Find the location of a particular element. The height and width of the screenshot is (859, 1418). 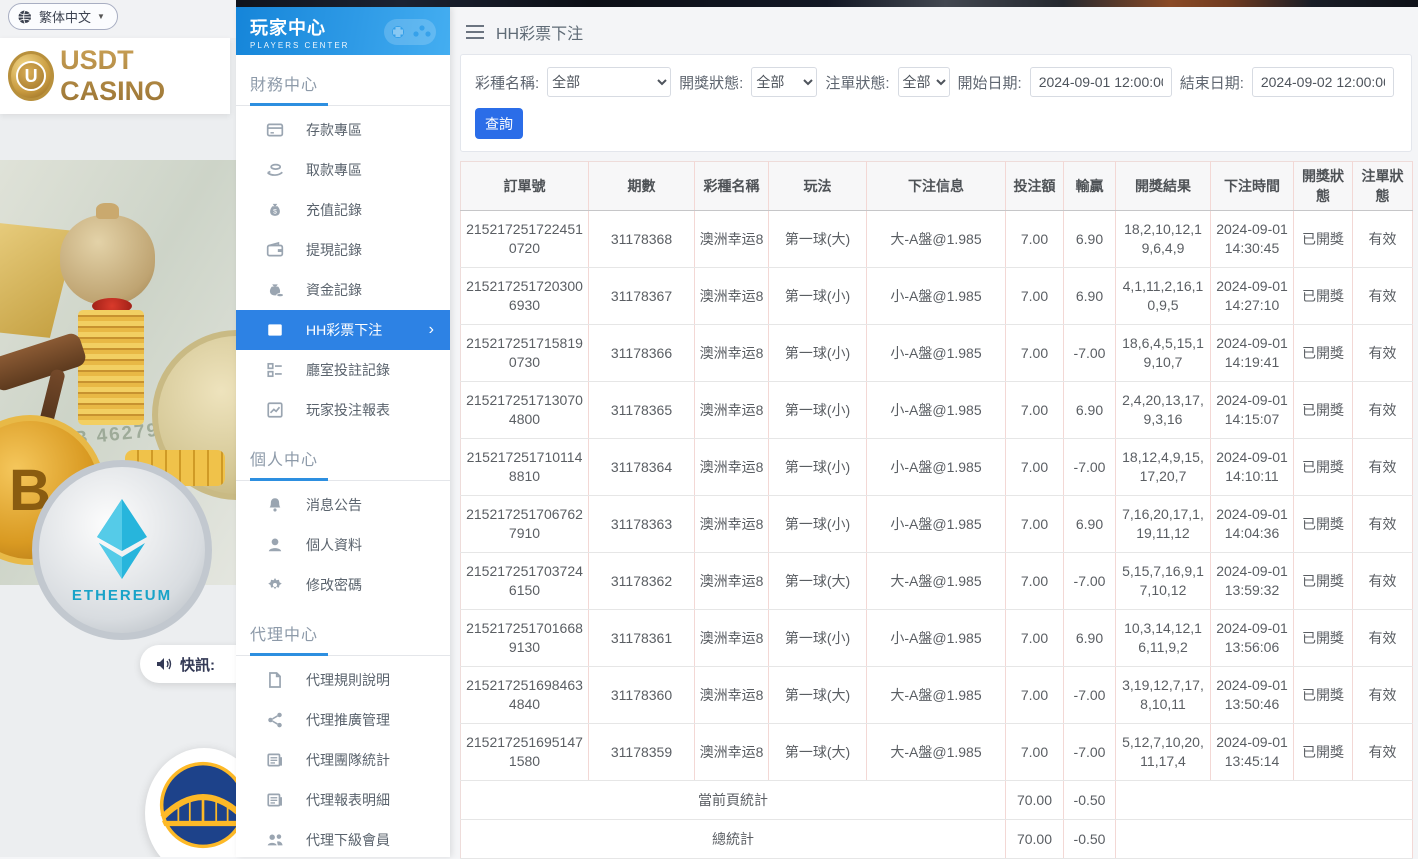

sidebar-item-label: 代理團隊統計 is located at coordinates (348, 760).